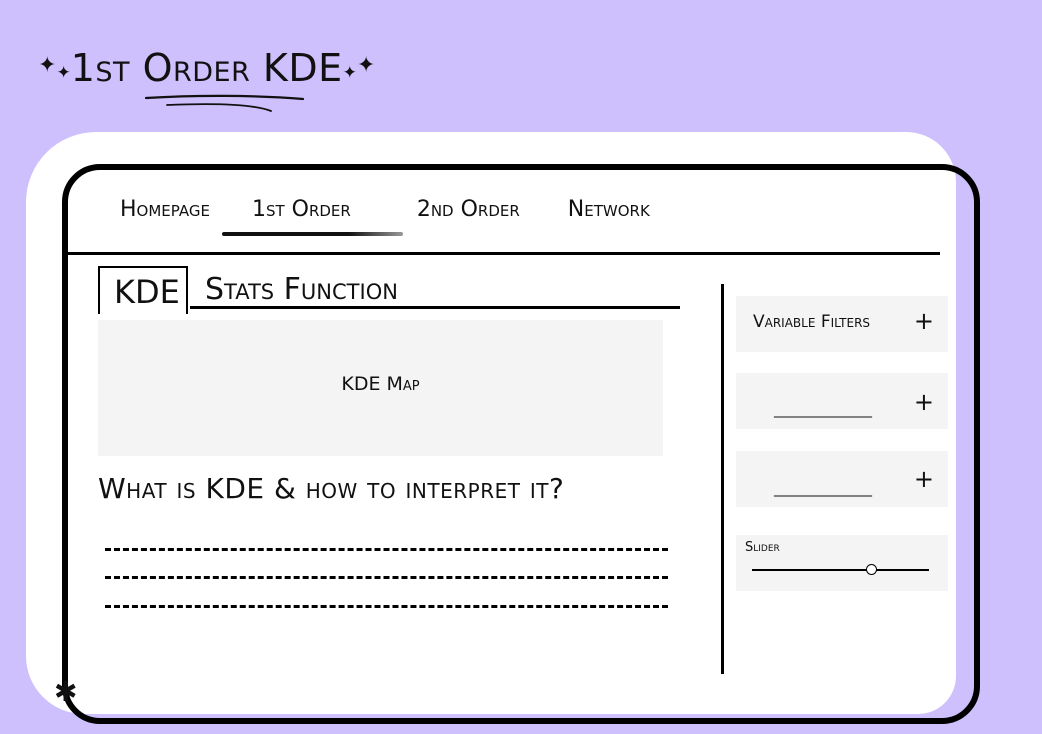  Describe the element at coordinates (312, 216) in the screenshot. I see `nav-1st-order: 1st Order` at that location.